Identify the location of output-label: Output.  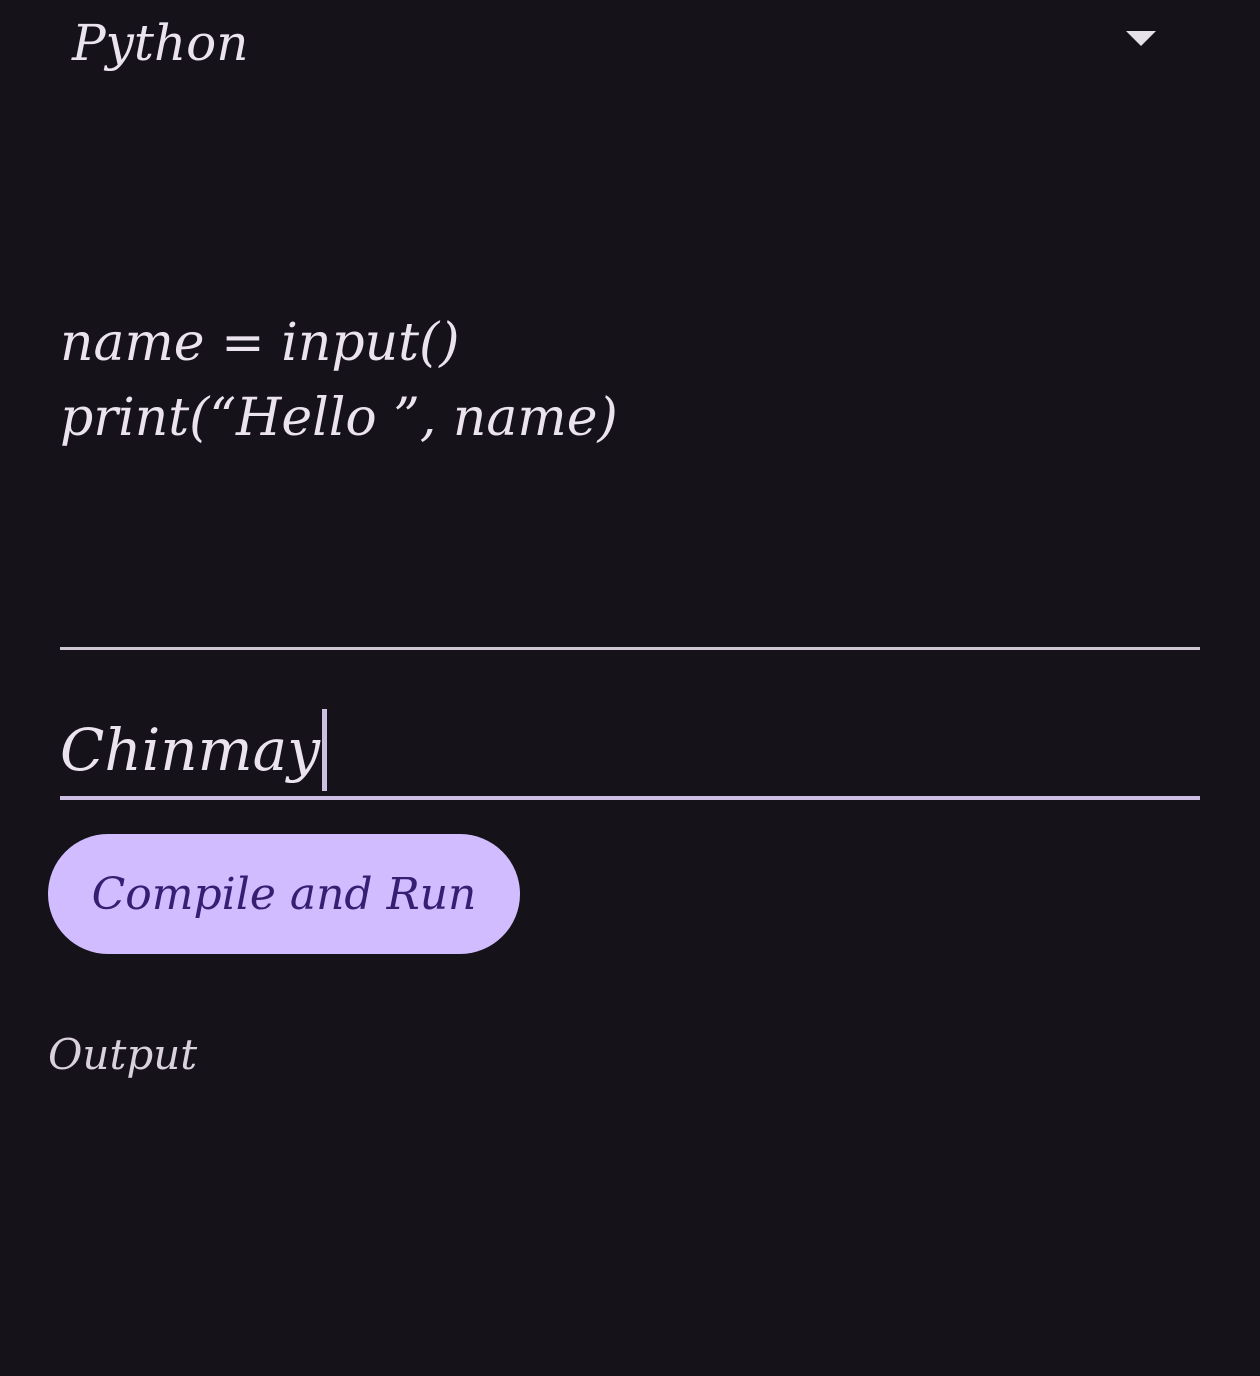
(123, 1054).